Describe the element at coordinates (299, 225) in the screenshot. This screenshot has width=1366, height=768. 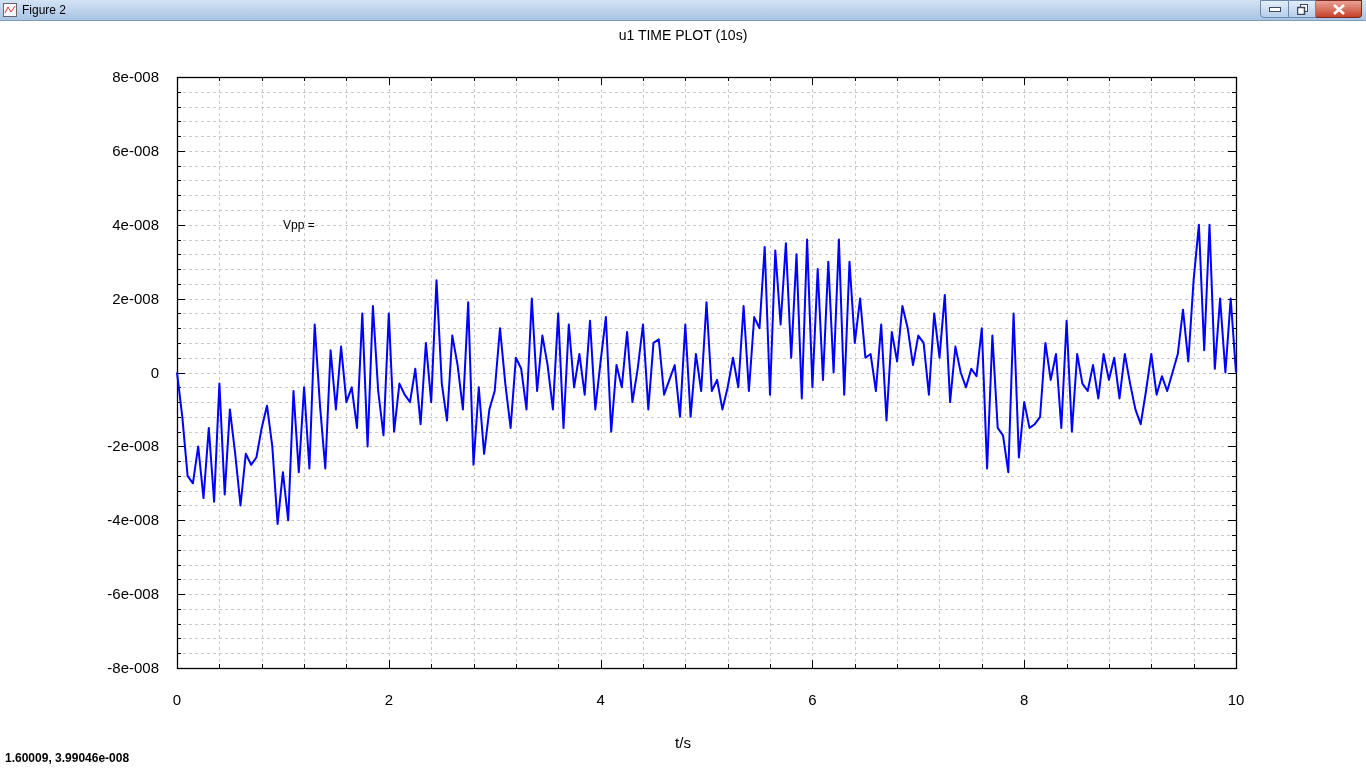
I see `annotation-text: Vpp =` at that location.